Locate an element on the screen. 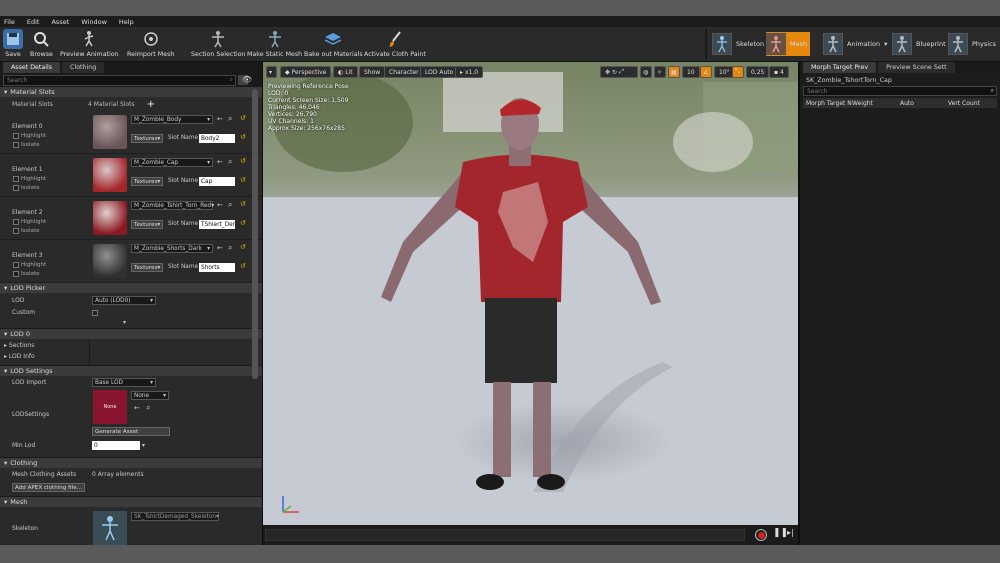 This screenshot has width=1000, height=563. menu-edit: Edit is located at coordinates (33, 22).